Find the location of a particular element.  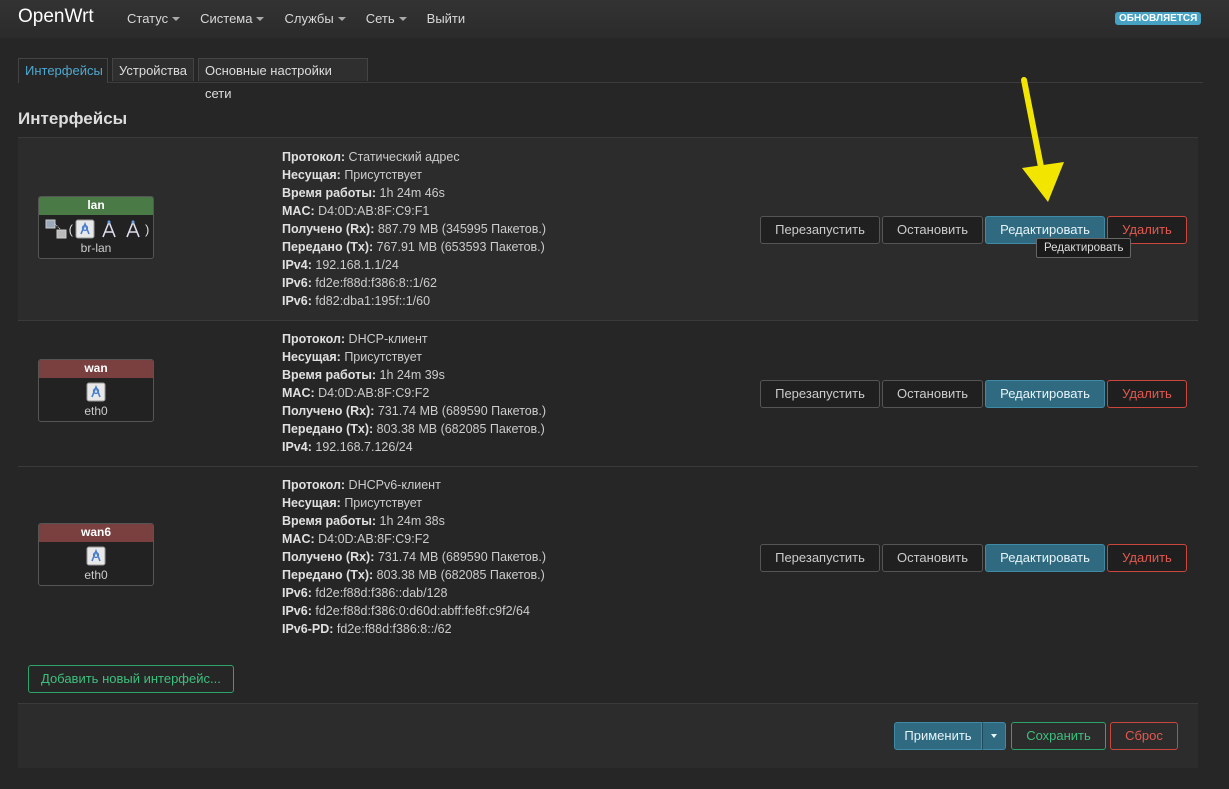

info-line: Протокол: Статический адрес is located at coordinates (371, 157).